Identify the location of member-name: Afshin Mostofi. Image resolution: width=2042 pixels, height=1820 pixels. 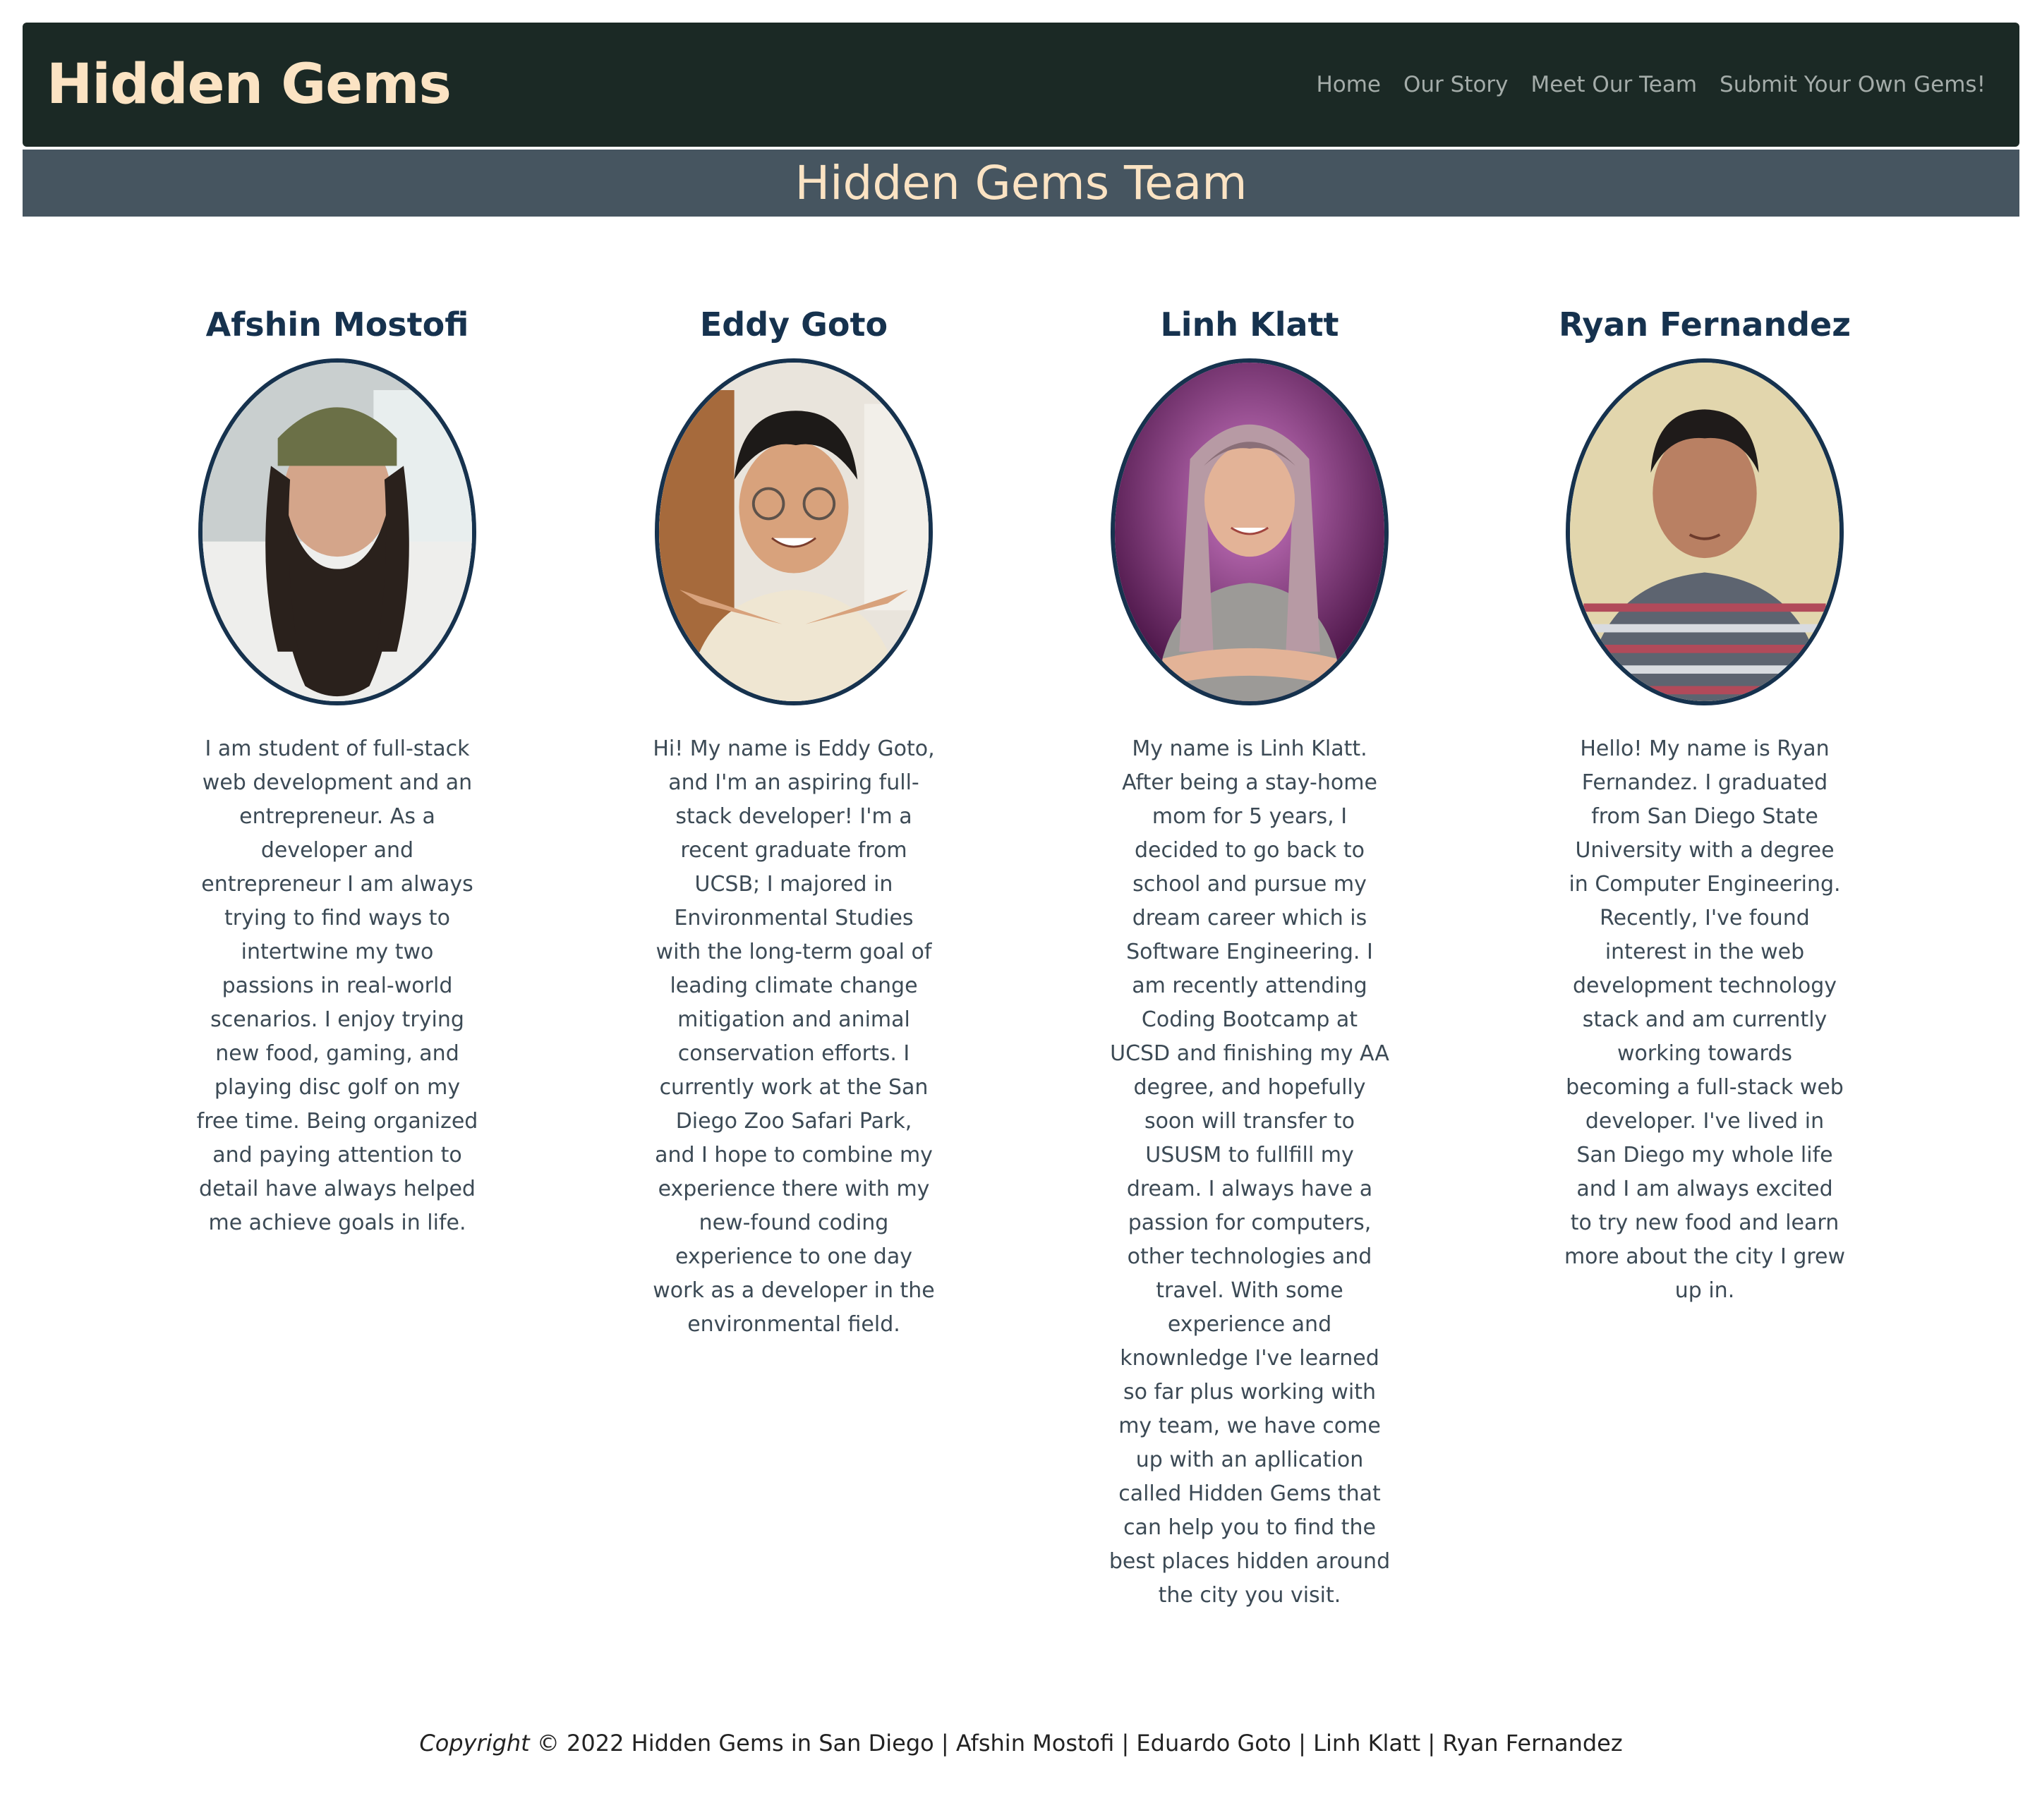
(337, 325).